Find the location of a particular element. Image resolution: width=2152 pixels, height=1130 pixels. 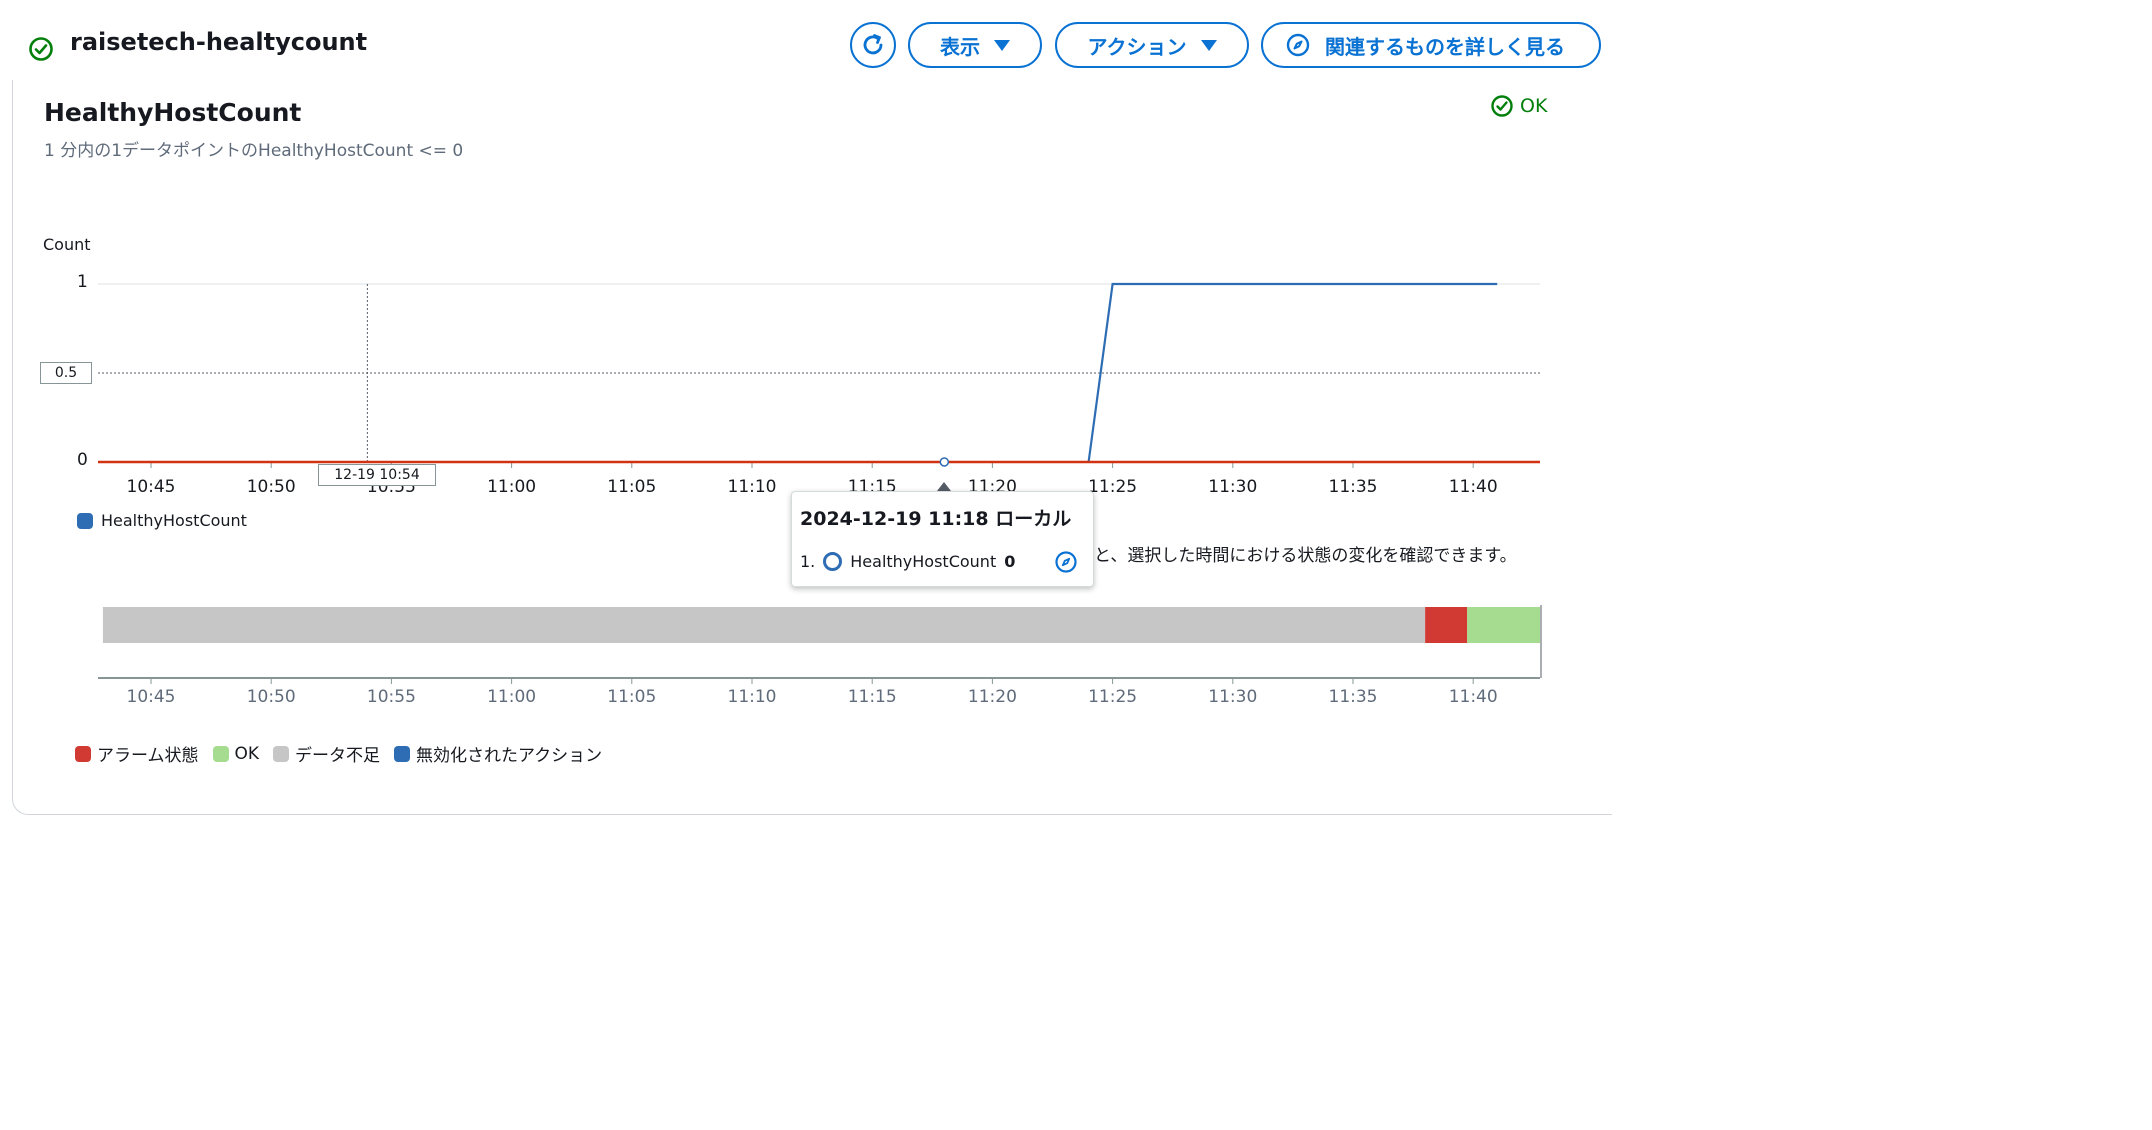

legend-label: データ不足 is located at coordinates (338, 756).